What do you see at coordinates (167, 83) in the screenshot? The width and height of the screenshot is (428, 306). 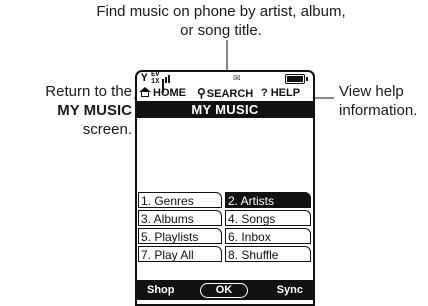 I see `signal-bars-icon` at bounding box center [167, 83].